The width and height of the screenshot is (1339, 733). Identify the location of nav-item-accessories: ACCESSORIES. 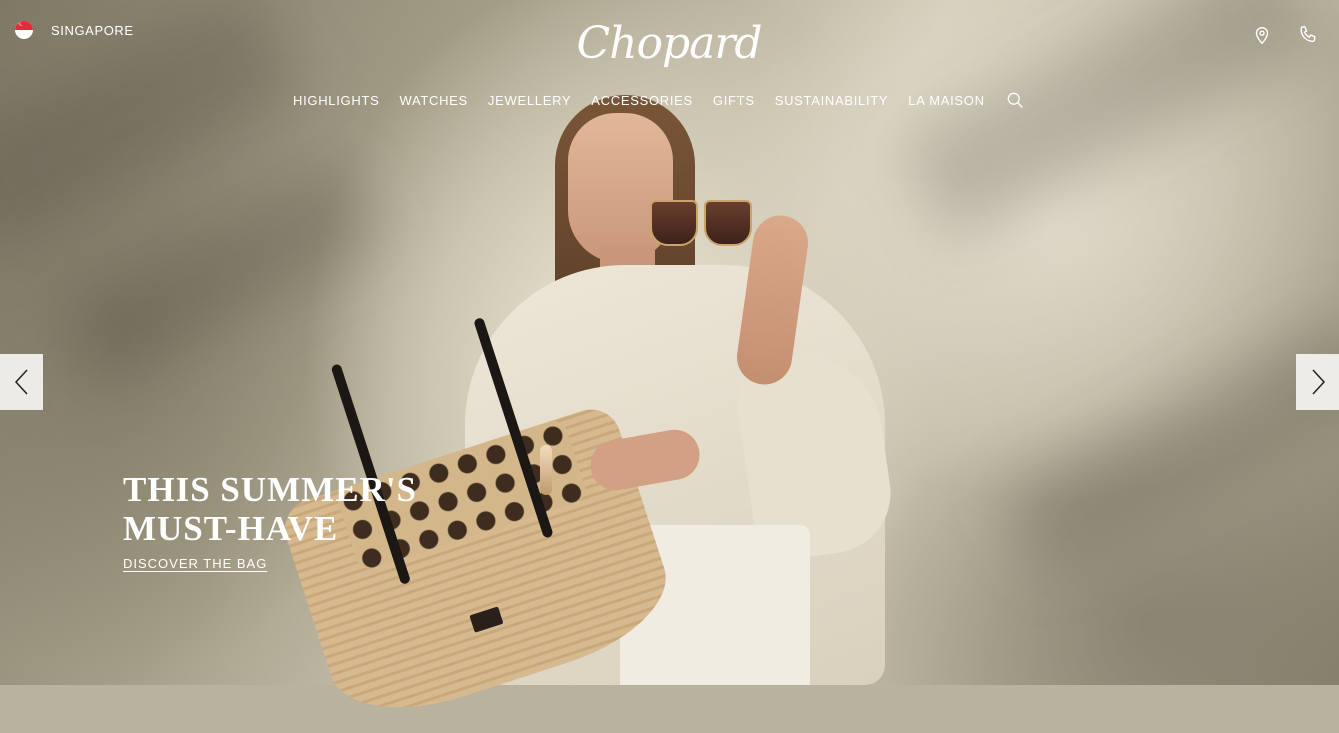
(642, 100).